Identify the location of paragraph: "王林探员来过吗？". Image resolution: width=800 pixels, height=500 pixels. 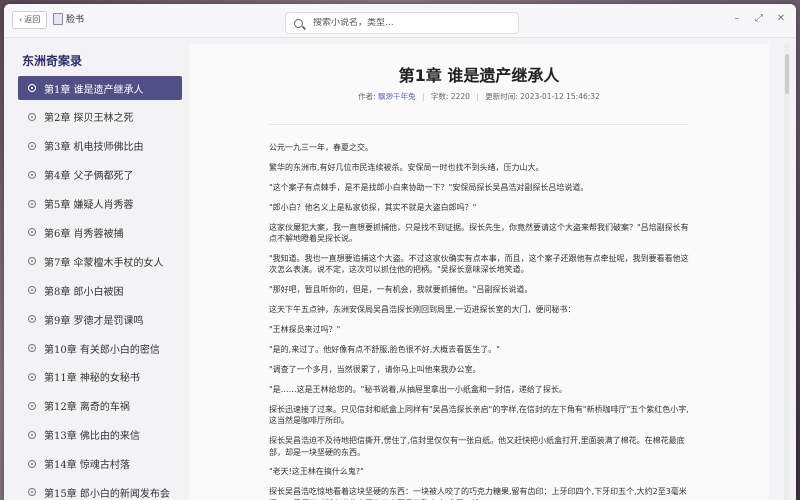
(305, 330).